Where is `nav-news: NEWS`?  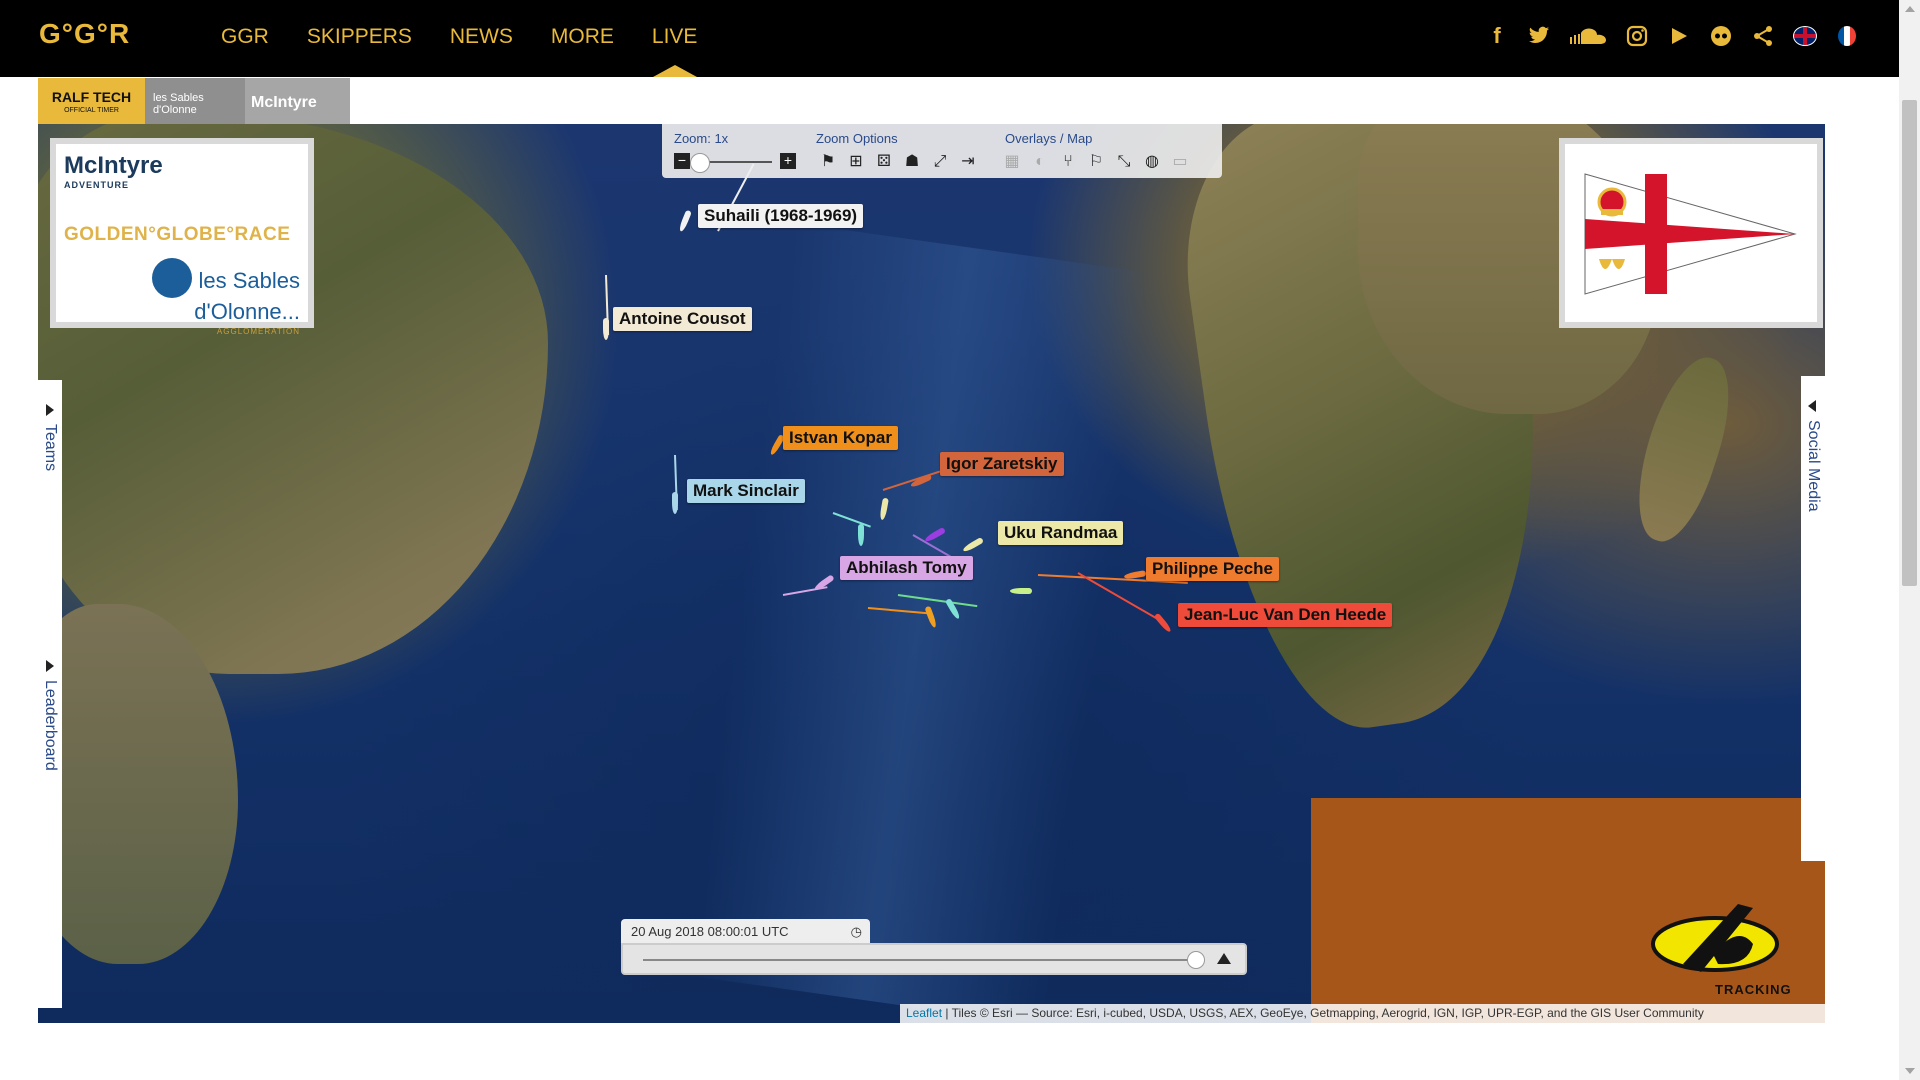
nav-news: NEWS is located at coordinates (481, 37).